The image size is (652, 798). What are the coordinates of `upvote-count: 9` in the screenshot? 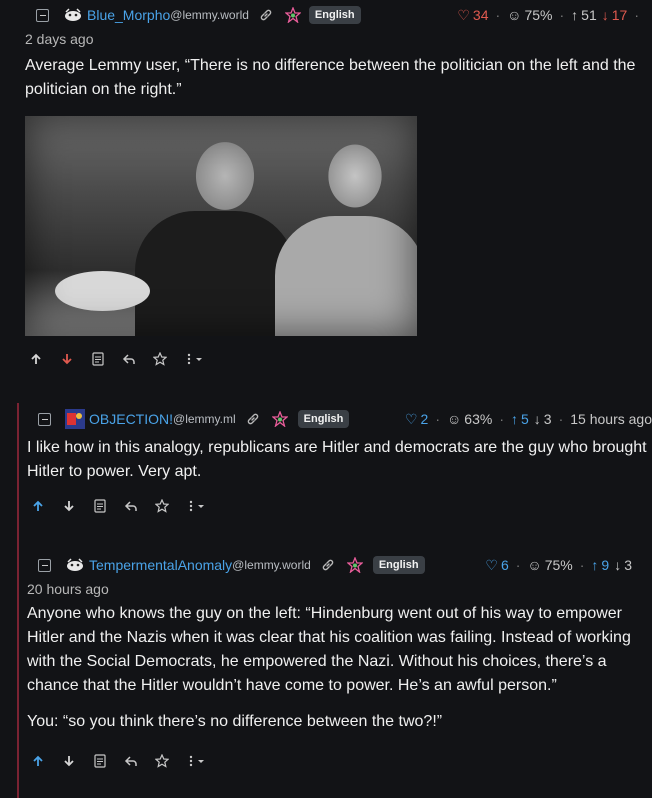 It's located at (605, 565).